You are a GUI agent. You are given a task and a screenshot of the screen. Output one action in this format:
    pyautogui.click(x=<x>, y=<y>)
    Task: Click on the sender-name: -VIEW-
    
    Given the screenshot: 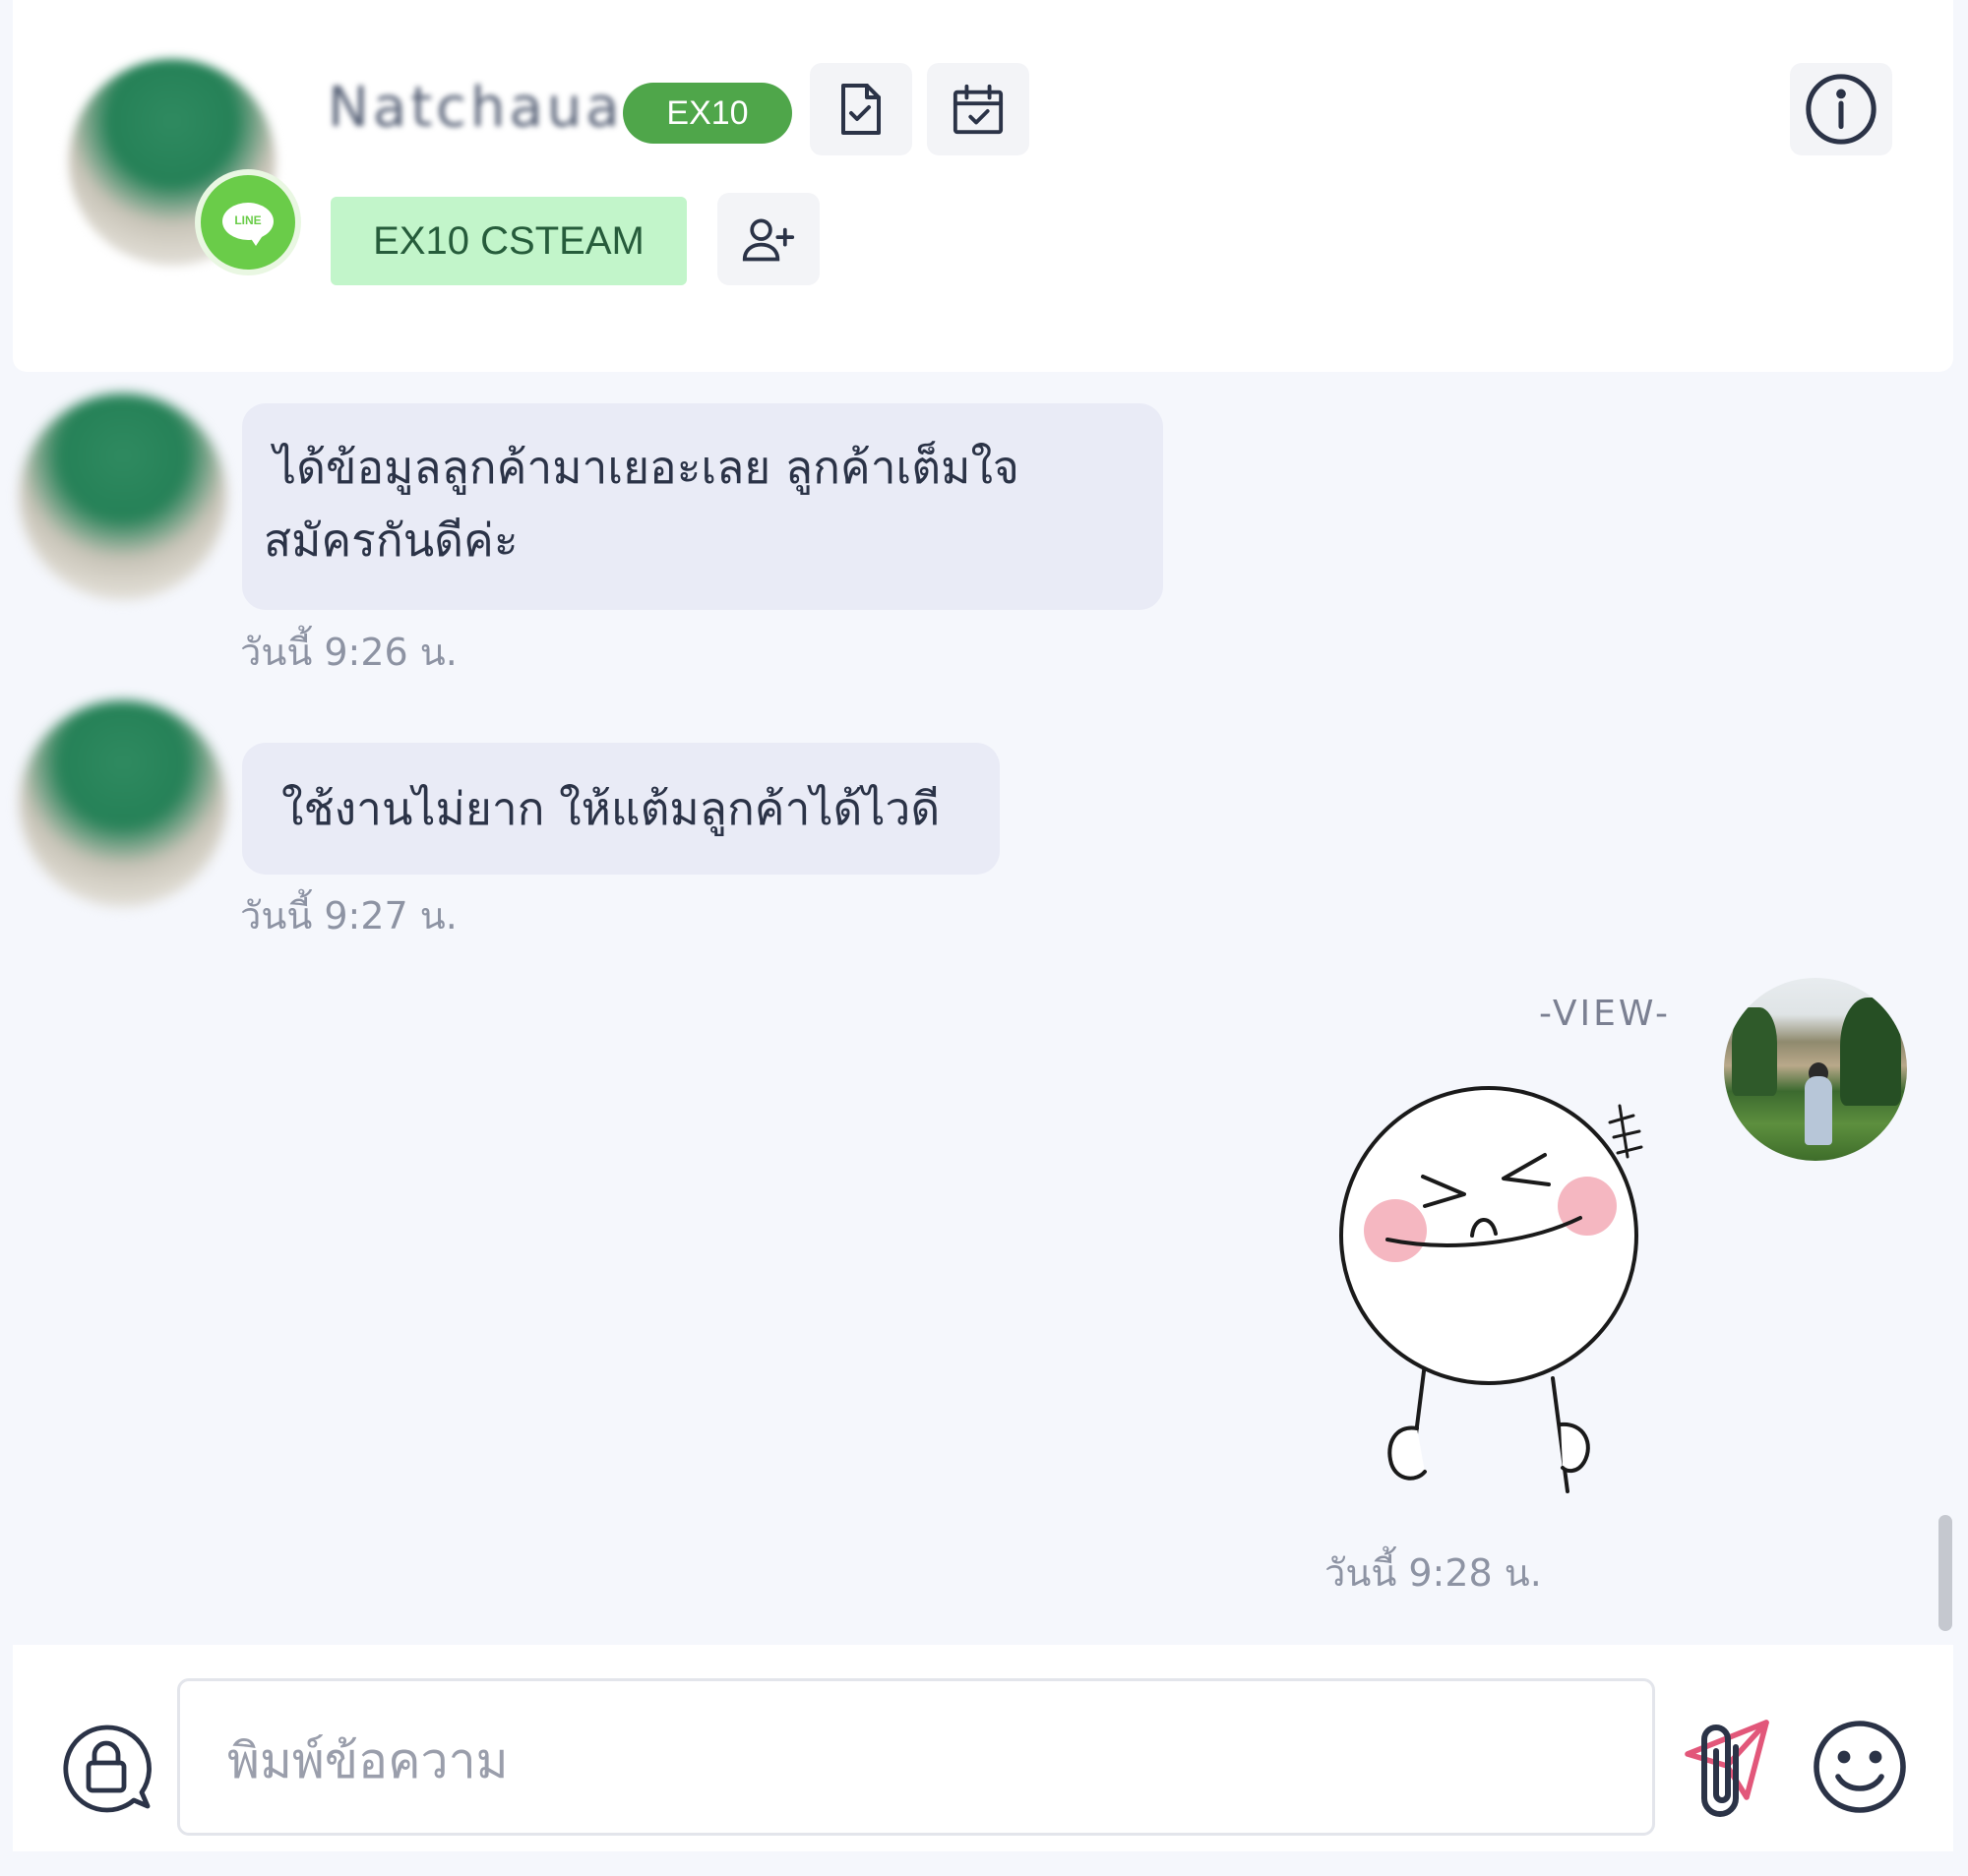 What is the action you would take?
    pyautogui.click(x=1605, y=1014)
    